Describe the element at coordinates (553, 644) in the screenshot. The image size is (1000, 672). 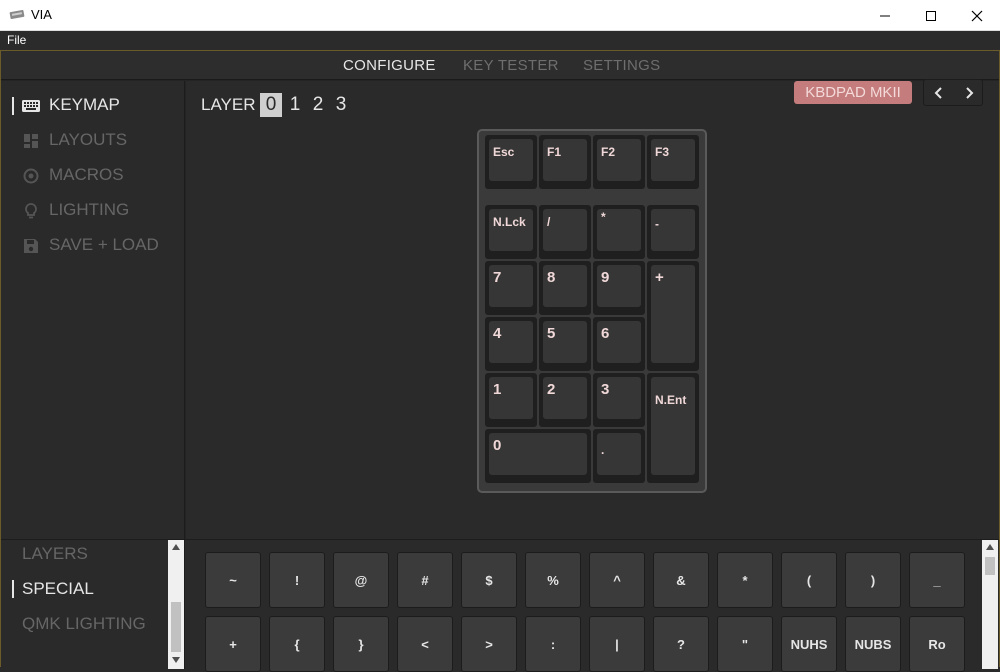
I see `keycode-colon: :` at that location.